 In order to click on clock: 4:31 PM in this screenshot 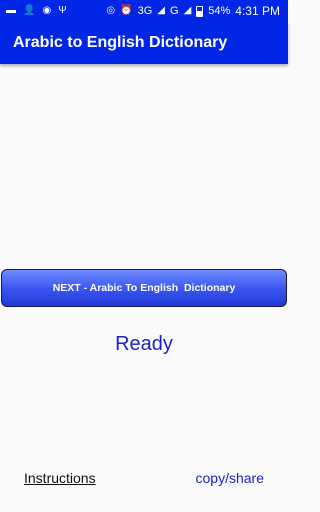, I will do `click(257, 11)`.